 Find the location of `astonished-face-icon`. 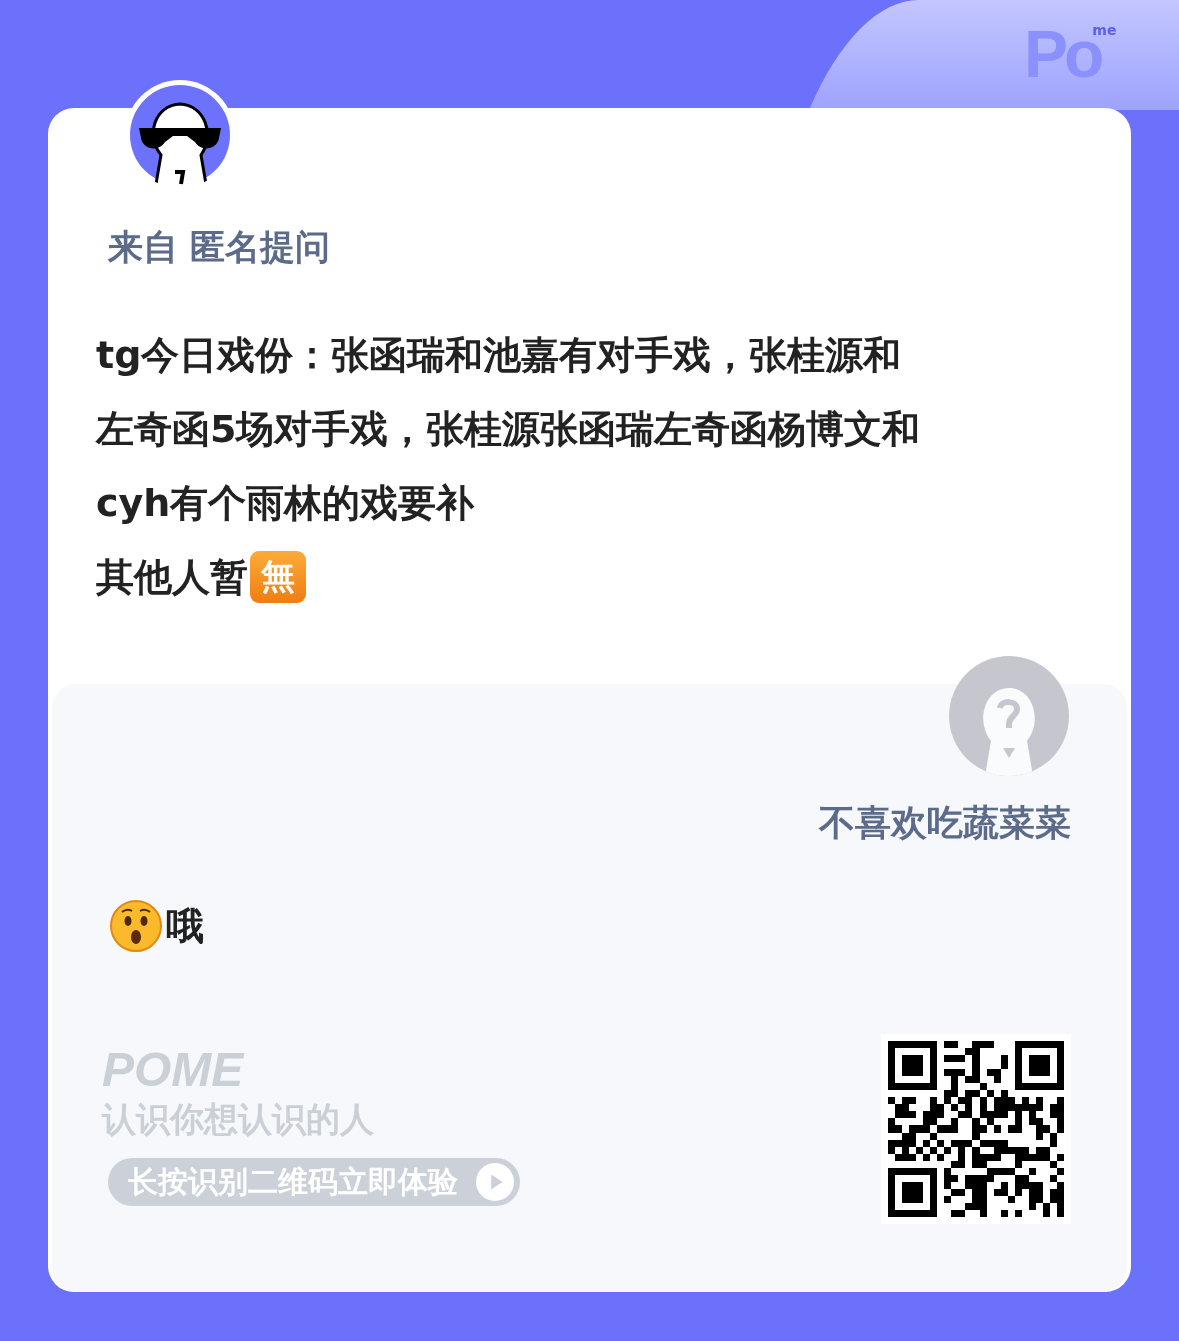

astonished-face-icon is located at coordinates (136, 926).